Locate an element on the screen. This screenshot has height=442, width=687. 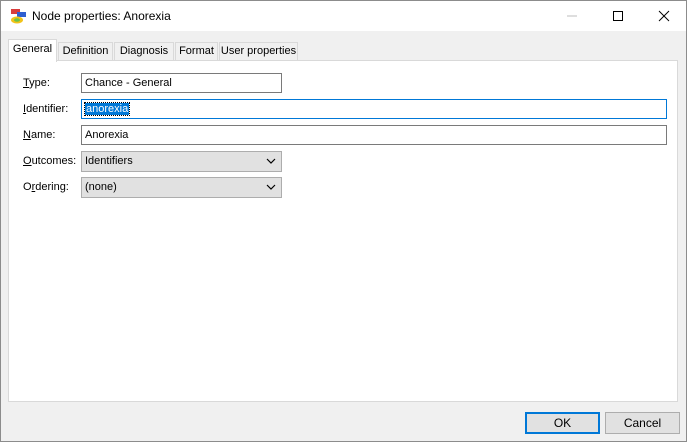
close-icon is located at coordinates (664, 16).